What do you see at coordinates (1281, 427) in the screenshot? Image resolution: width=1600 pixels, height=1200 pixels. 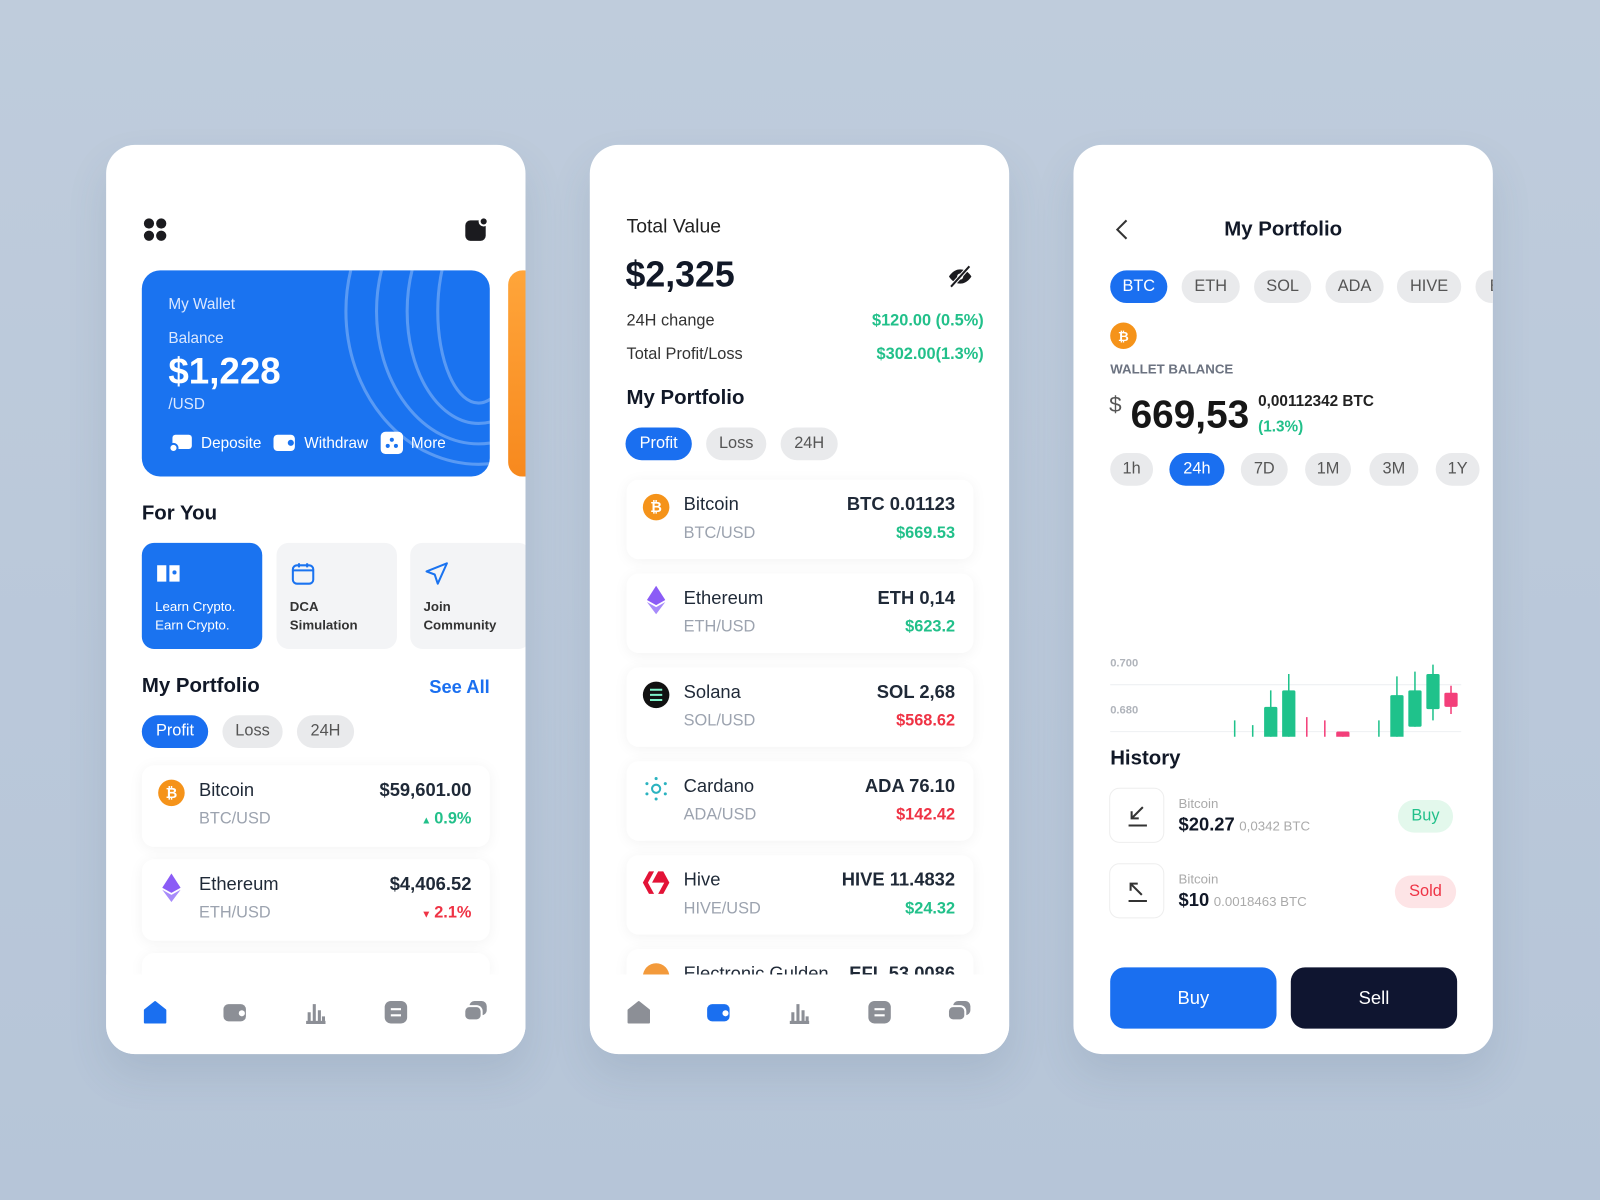 I see `balance-change: (1.3%)` at bounding box center [1281, 427].